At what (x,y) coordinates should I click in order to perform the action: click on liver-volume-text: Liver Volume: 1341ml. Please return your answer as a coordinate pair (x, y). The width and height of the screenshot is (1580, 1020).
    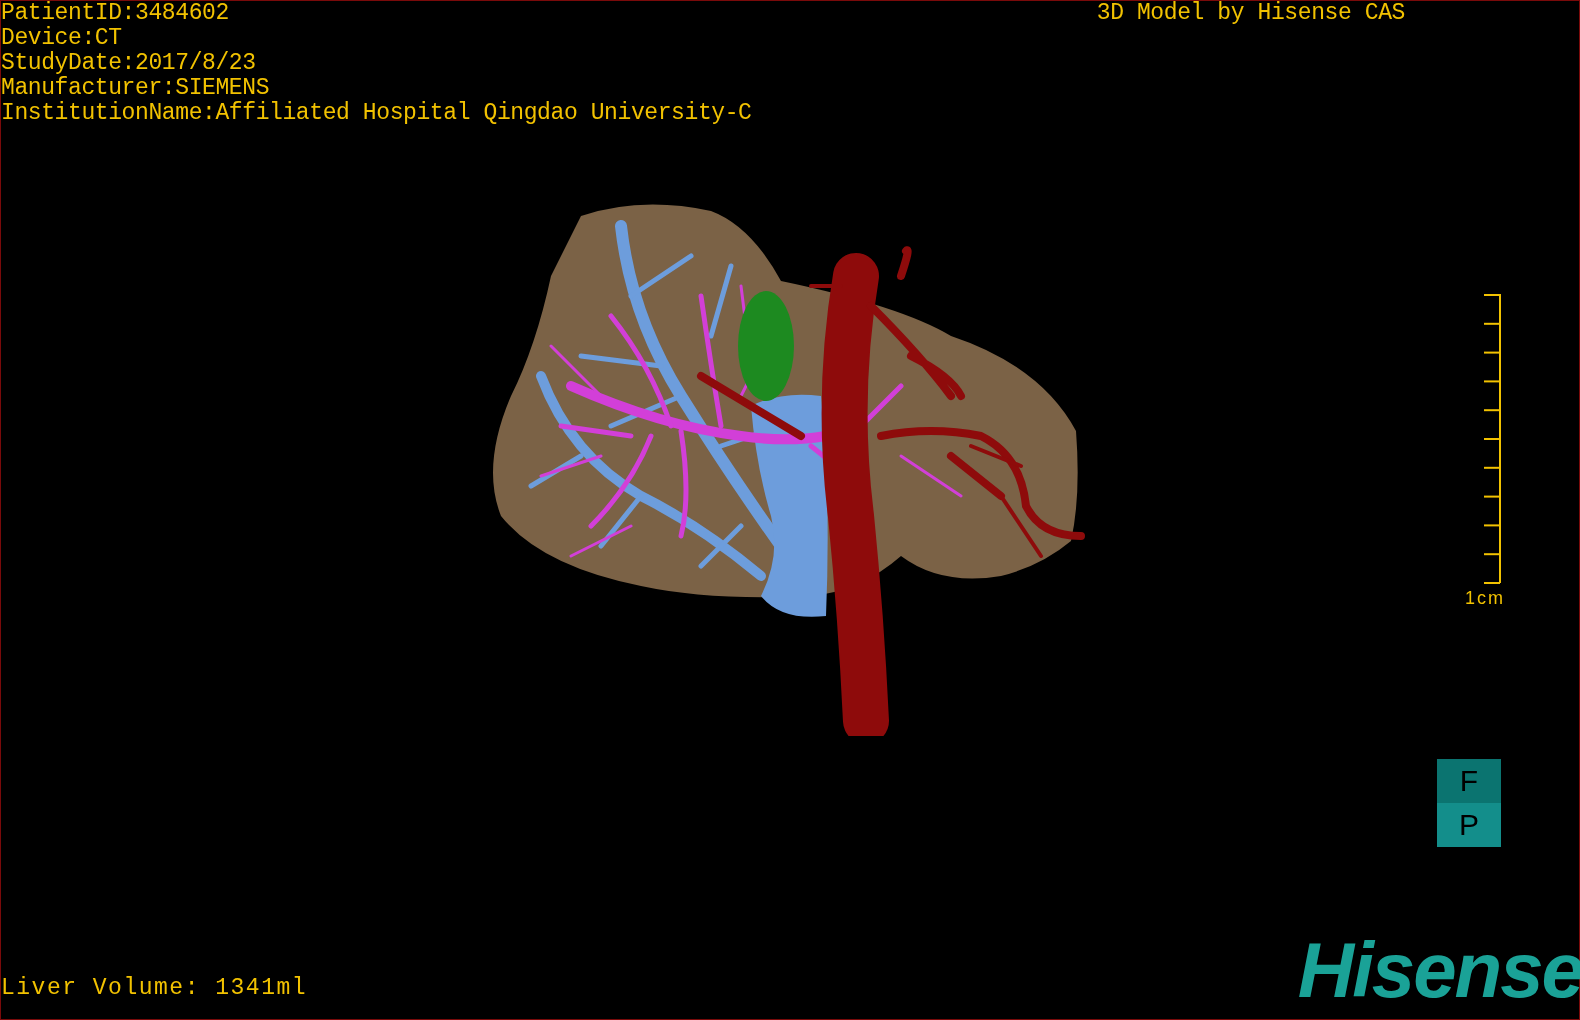
    Looking at the image, I should click on (154, 988).